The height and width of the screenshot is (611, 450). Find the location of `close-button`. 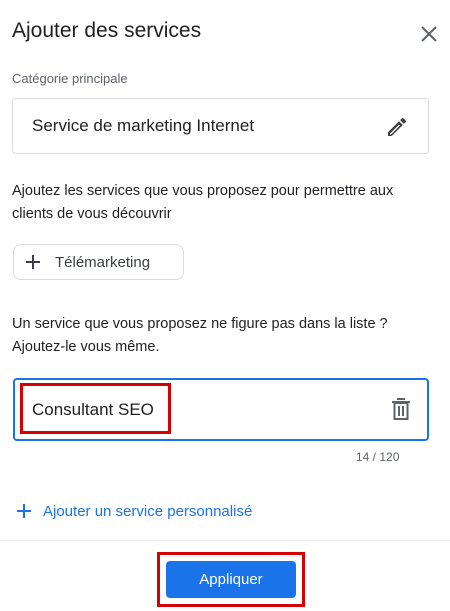

close-button is located at coordinates (429, 34).